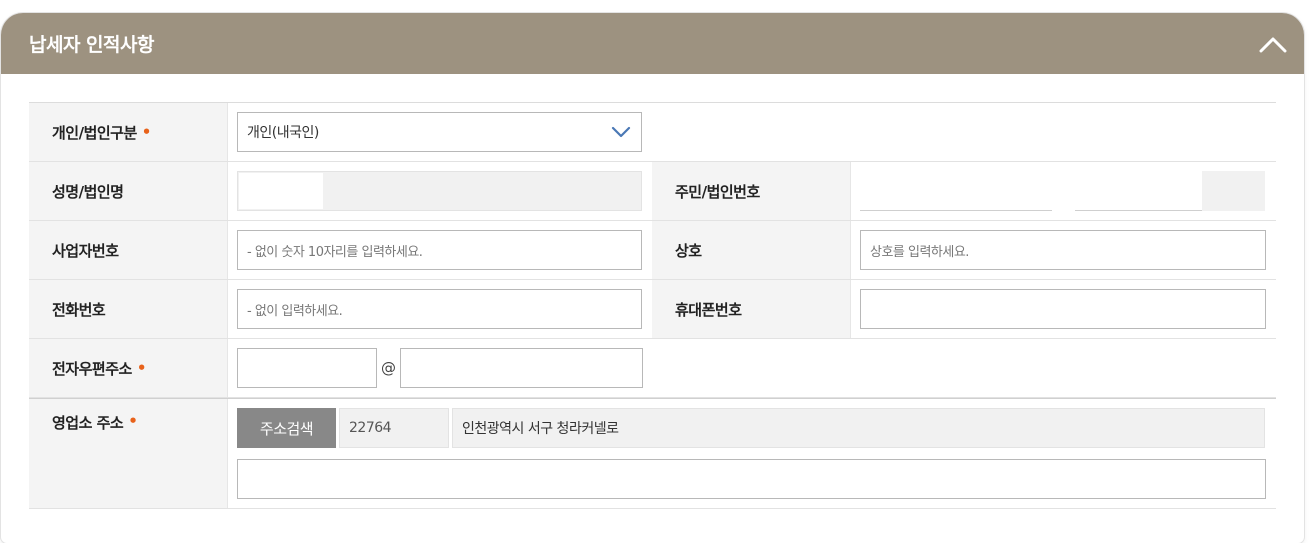 The width and height of the screenshot is (1315, 543). I want to click on postal-code-field: 22764, so click(394, 428).